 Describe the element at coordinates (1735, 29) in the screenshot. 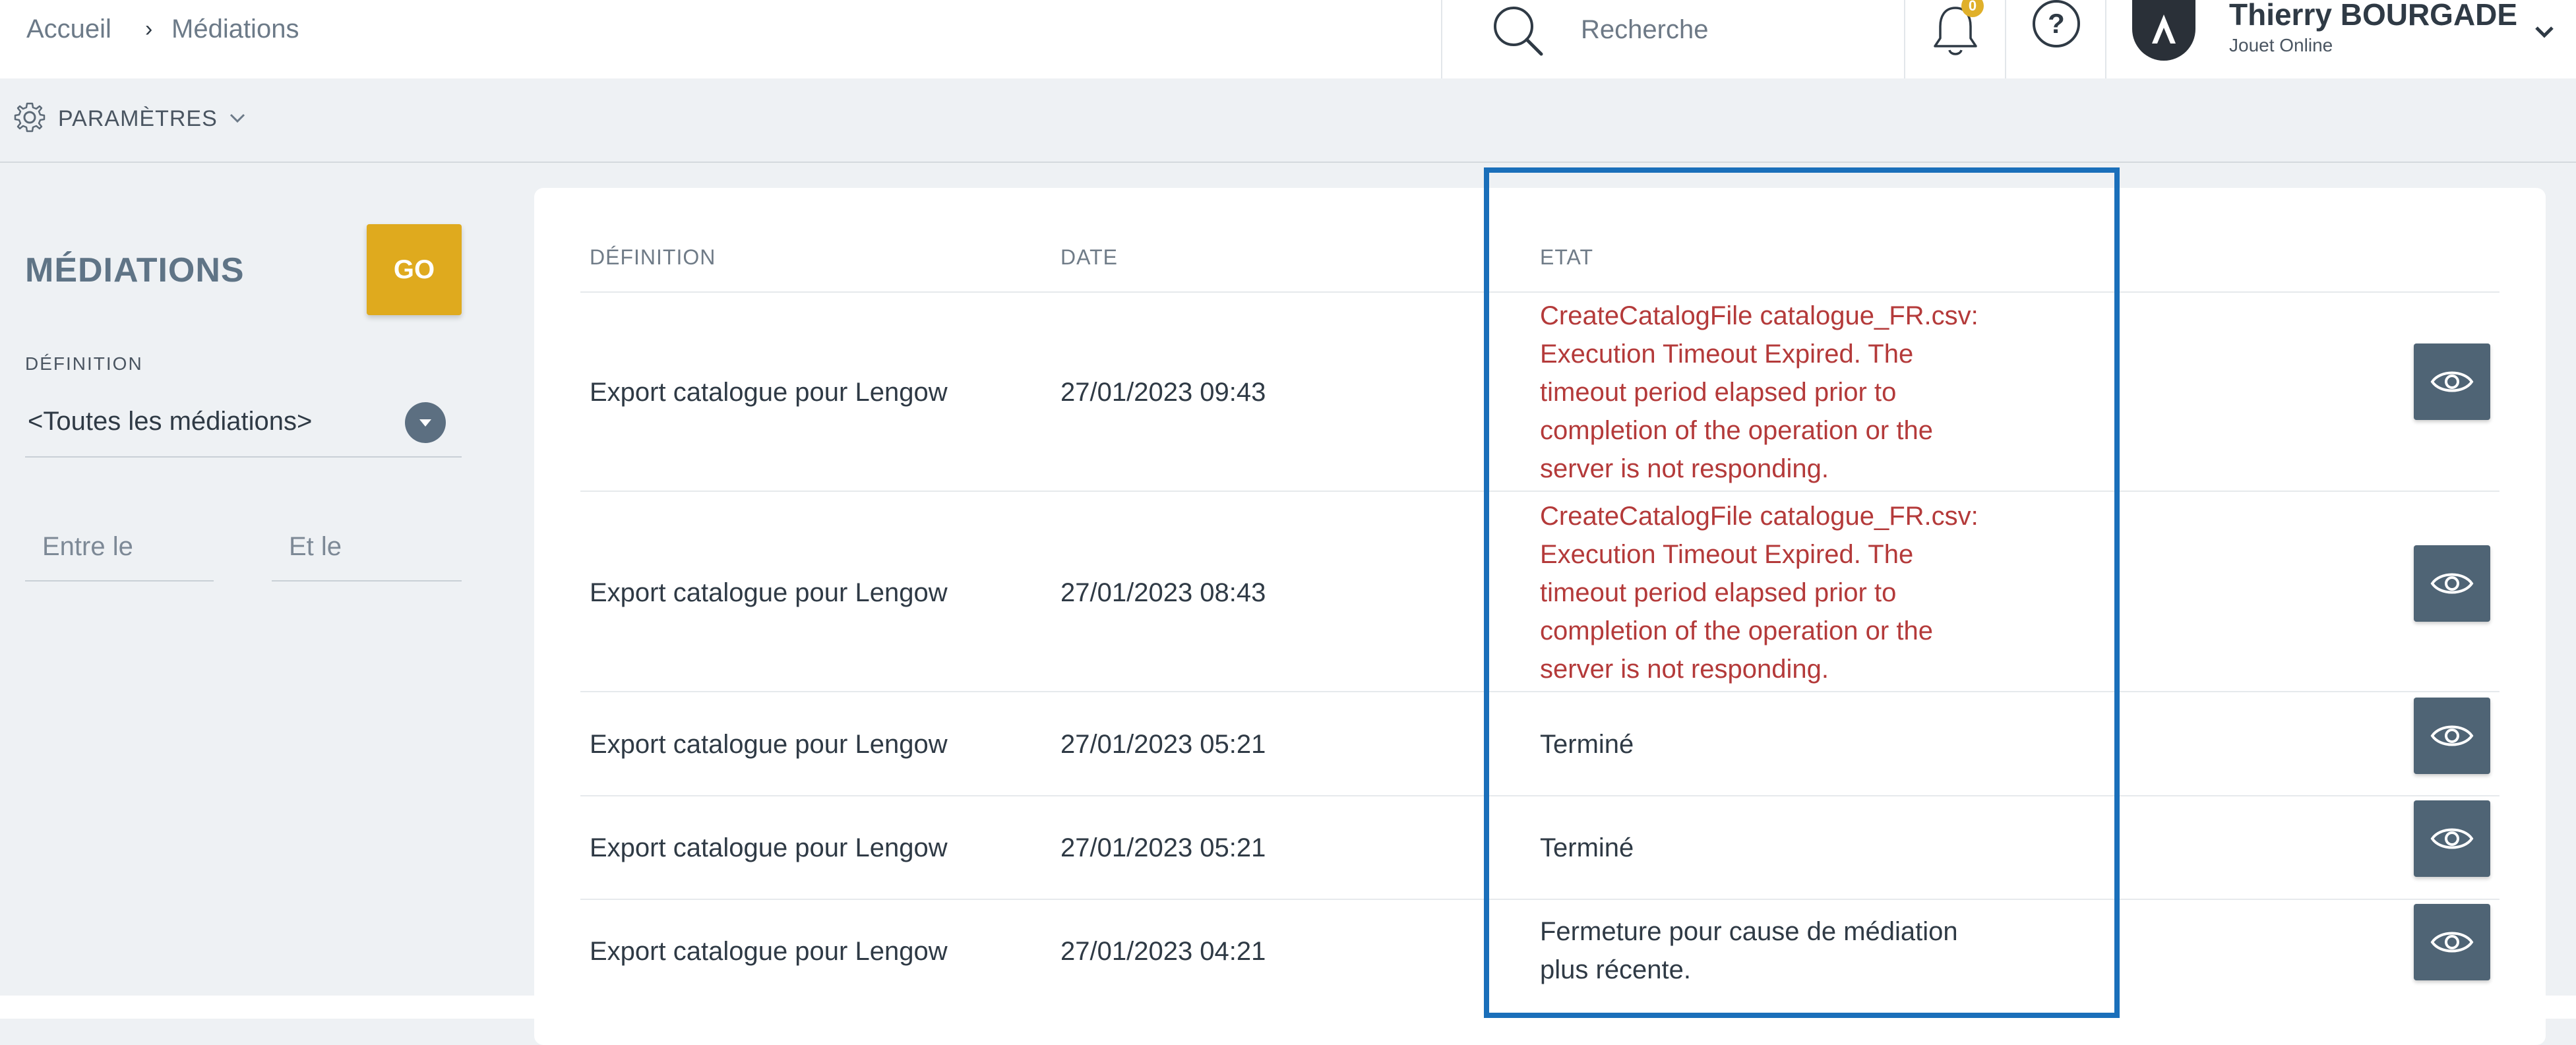

I see `search-input` at that location.